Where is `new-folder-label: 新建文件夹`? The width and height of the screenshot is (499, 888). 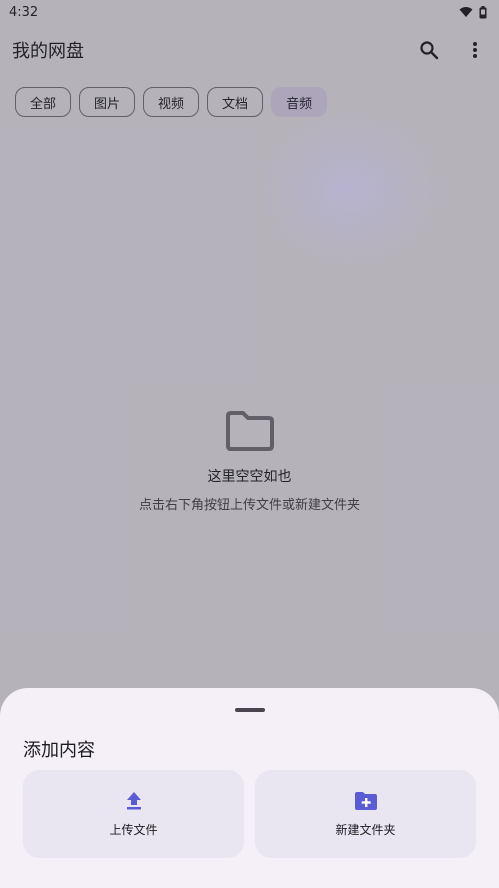
new-folder-label: 新建文件夹 is located at coordinates (365, 829).